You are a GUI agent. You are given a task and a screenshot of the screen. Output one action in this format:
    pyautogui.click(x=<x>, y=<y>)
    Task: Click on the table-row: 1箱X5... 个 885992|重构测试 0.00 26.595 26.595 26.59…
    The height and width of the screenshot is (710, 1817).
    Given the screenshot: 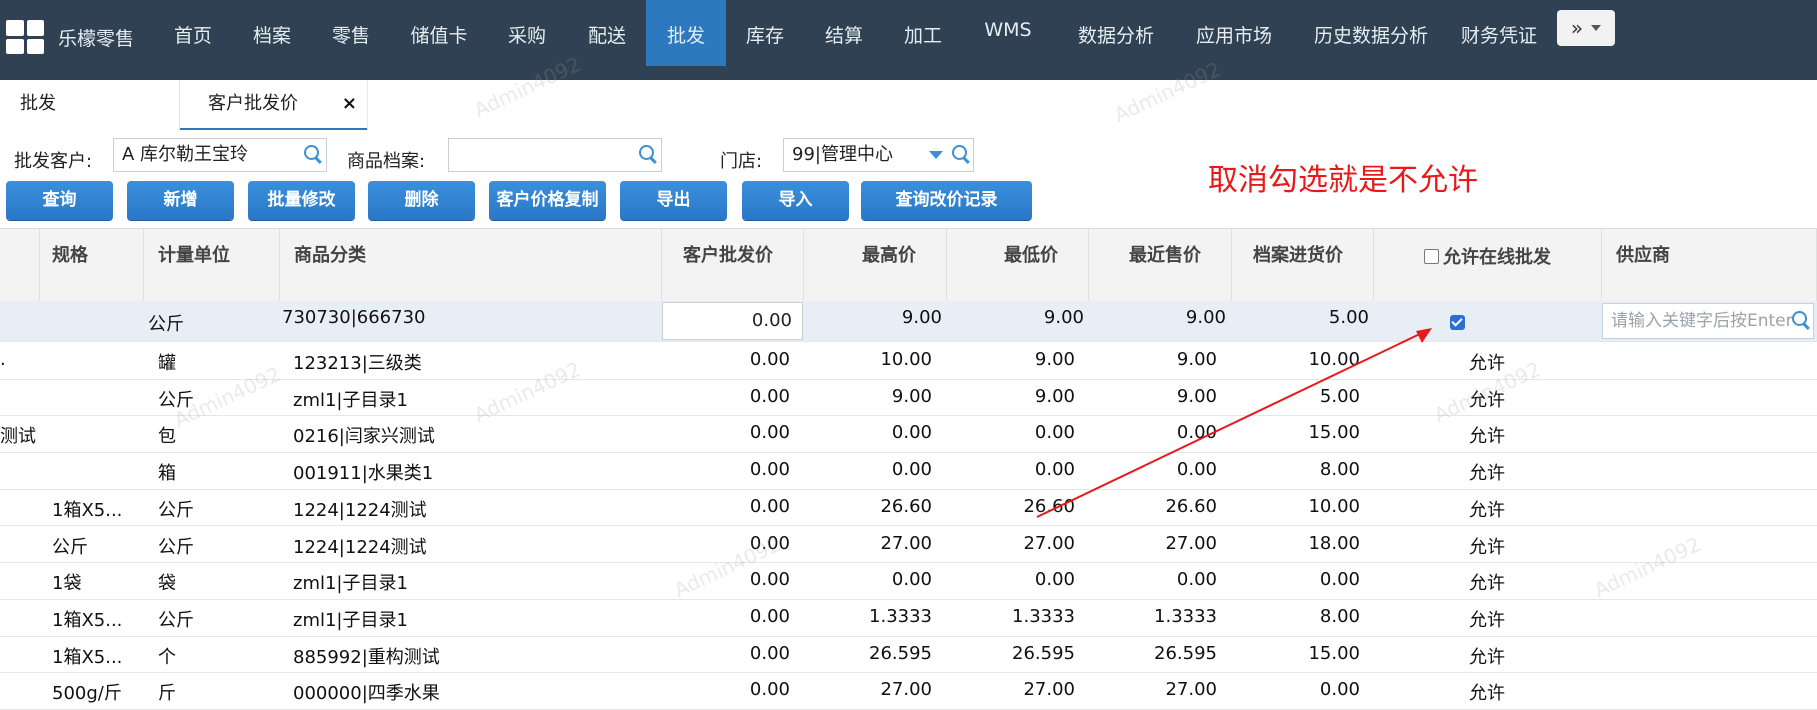 What is the action you would take?
    pyautogui.click(x=908, y=655)
    